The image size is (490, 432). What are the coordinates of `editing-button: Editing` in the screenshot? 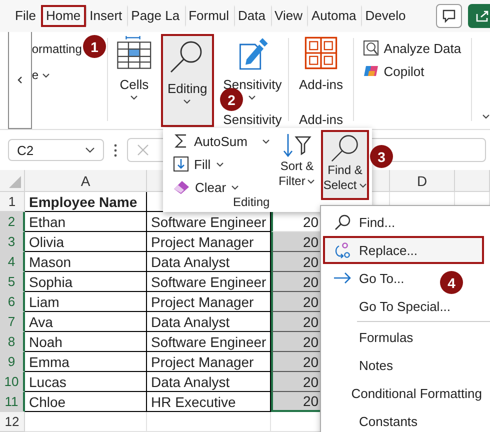 It's located at (187, 80).